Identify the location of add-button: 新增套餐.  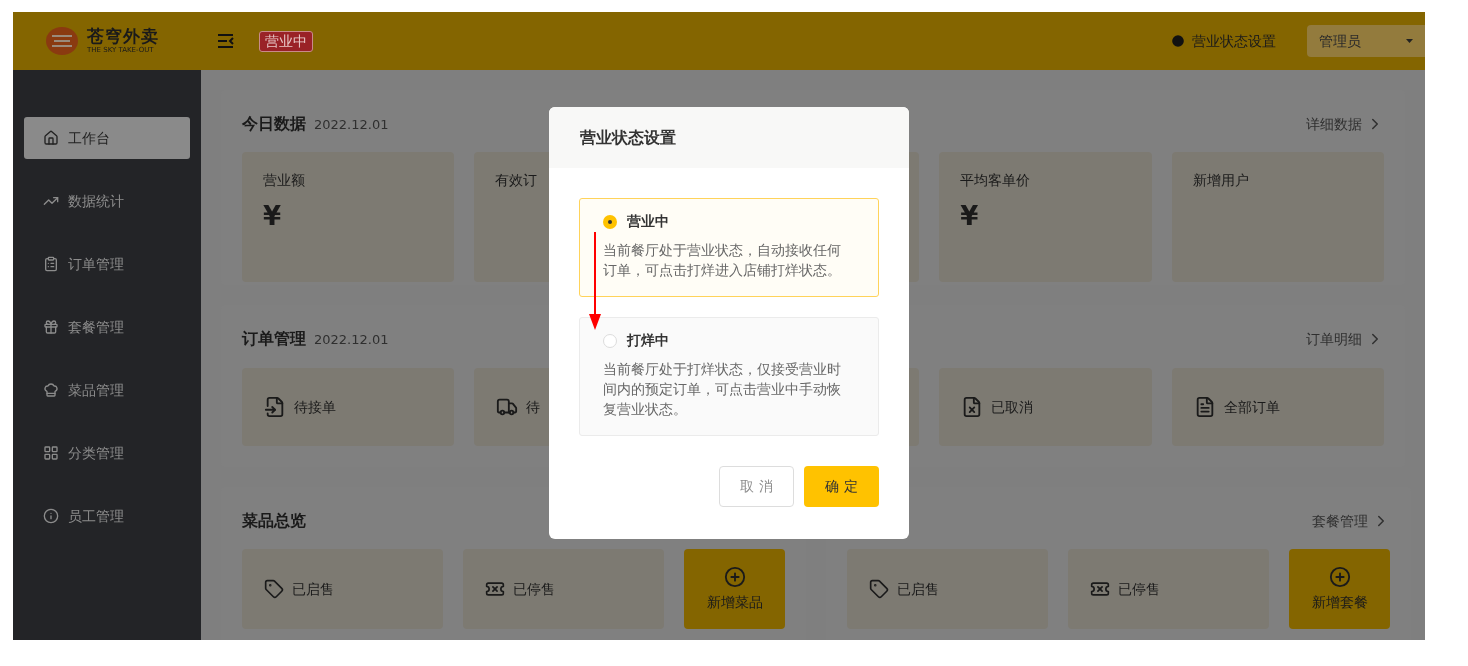
(1339, 589).